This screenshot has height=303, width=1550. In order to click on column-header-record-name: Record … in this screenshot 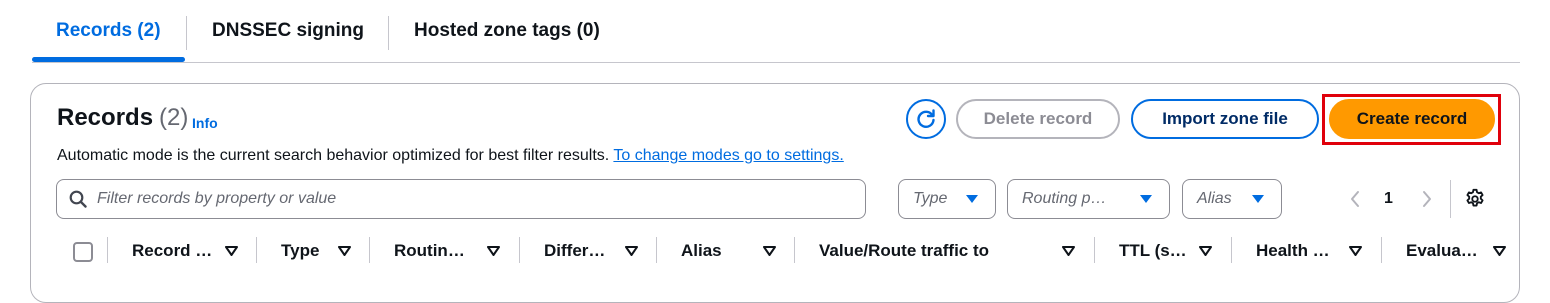, I will do `click(172, 252)`.